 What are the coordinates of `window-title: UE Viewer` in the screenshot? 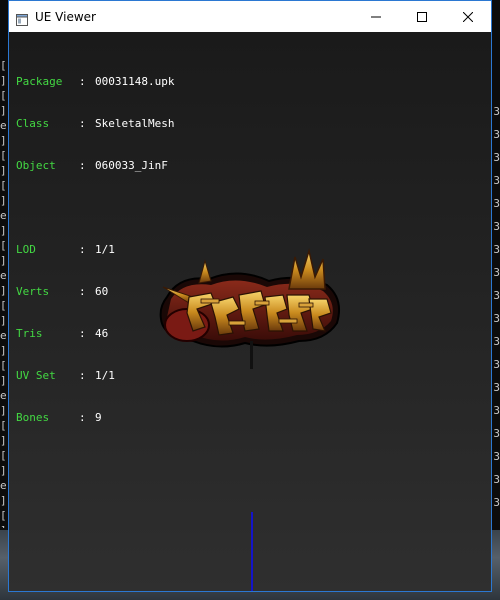 It's located at (65, 16).